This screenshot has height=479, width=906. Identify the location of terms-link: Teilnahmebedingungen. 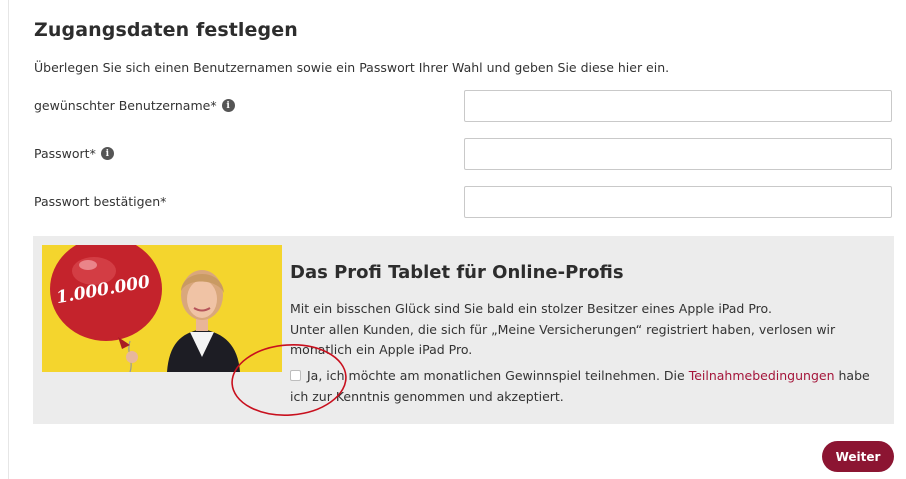
(762, 375).